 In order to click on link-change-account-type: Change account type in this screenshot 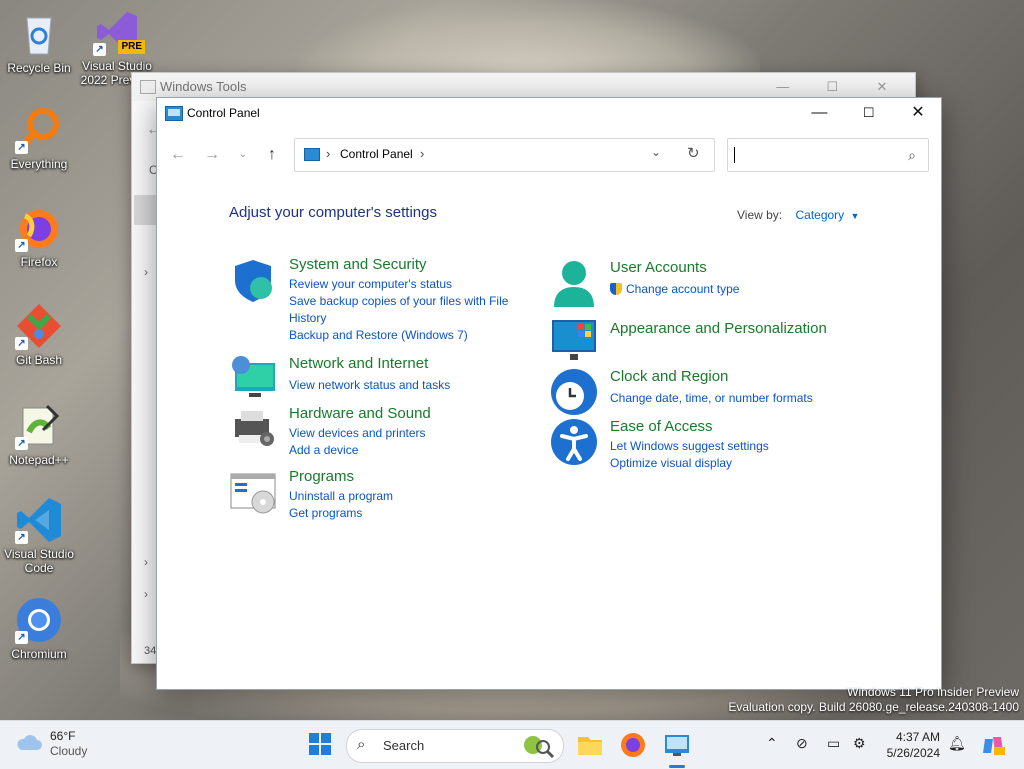, I will do `click(730, 289)`.